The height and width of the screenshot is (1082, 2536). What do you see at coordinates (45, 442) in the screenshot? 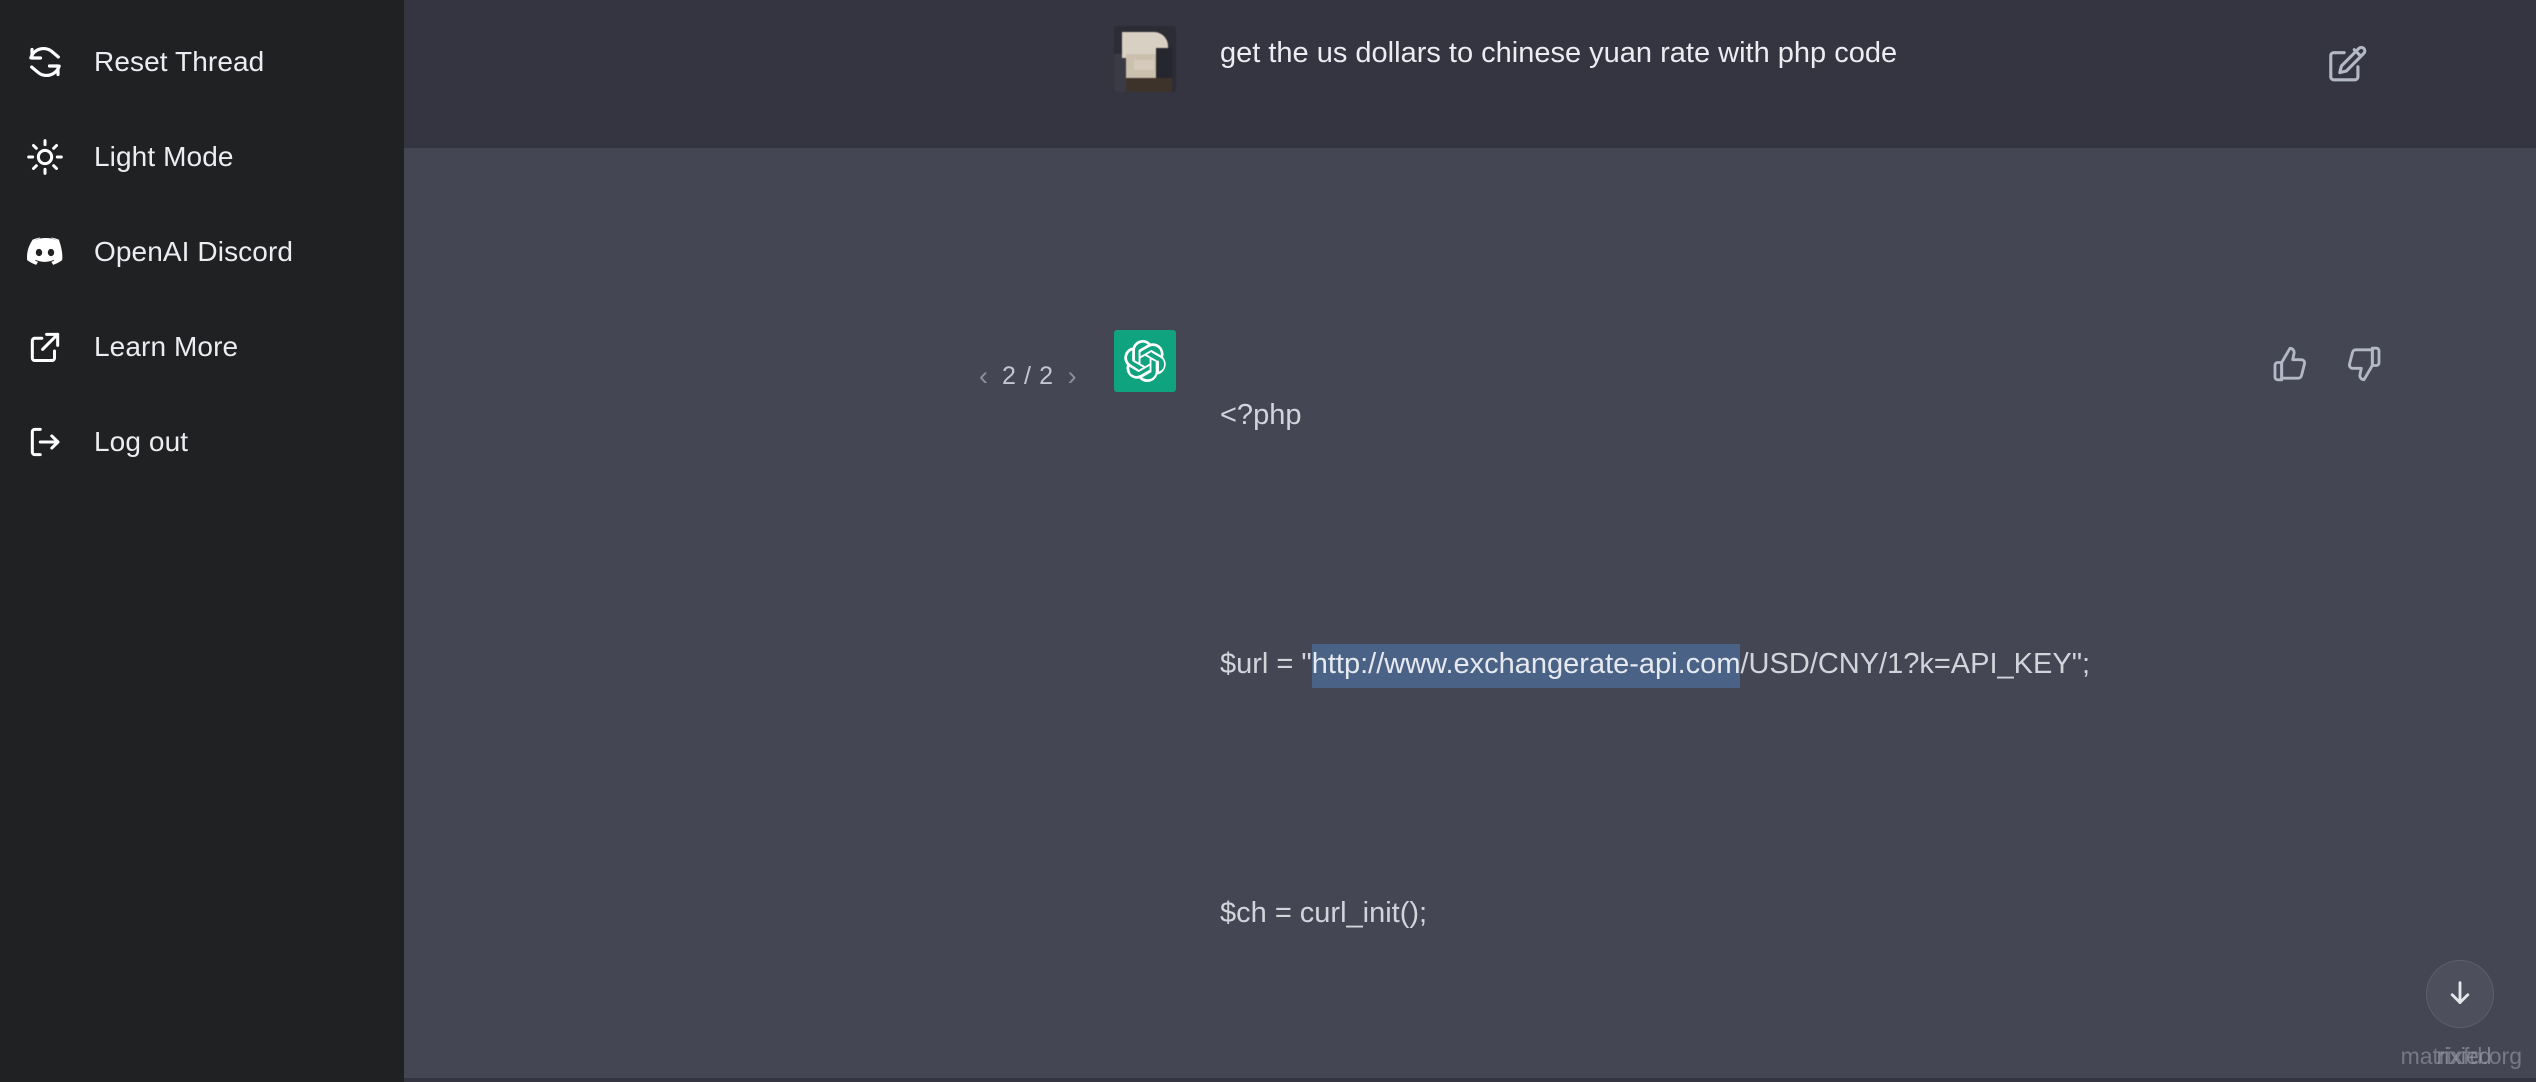
I see `logout-icon` at bounding box center [45, 442].